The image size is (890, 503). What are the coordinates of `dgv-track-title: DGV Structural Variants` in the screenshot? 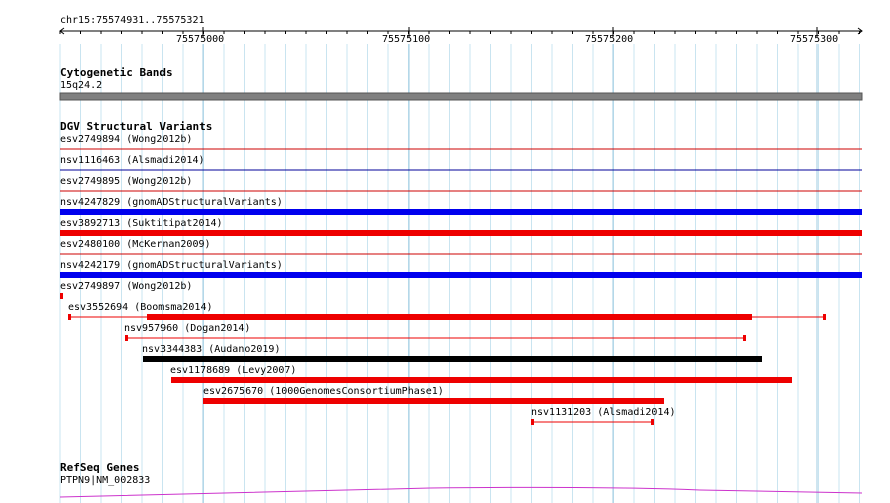 It's located at (136, 126).